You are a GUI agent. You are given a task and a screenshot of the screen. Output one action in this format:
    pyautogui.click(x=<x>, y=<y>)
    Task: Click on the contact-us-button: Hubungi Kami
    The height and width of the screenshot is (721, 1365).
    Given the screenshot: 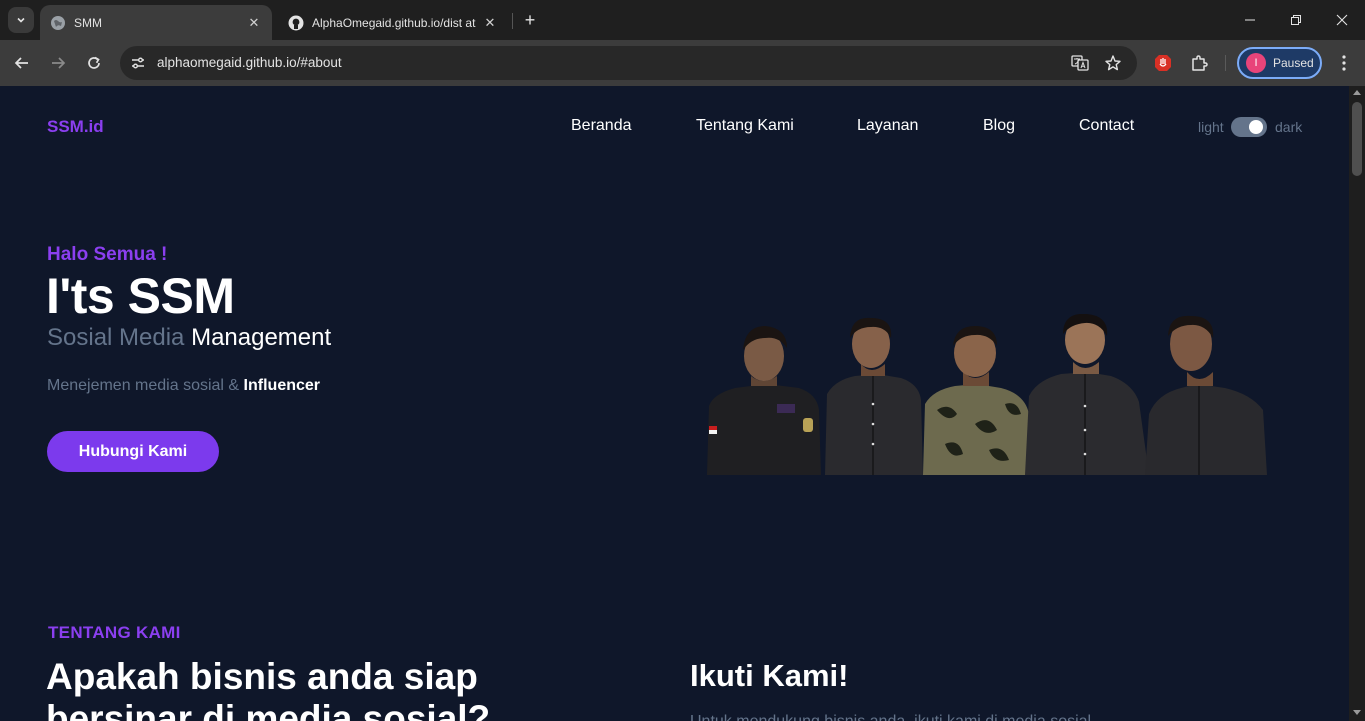 What is the action you would take?
    pyautogui.click(x=133, y=451)
    